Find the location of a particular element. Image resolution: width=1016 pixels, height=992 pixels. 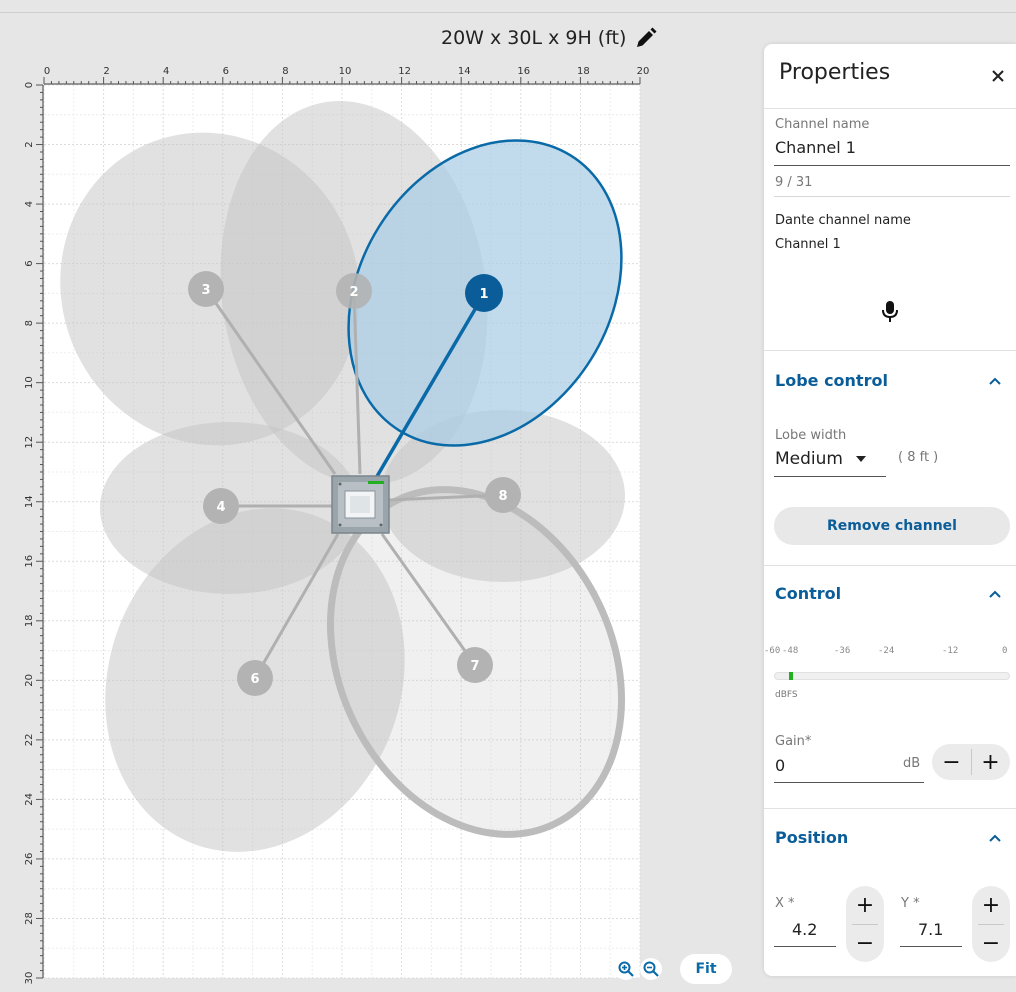

remove-channel-button: Remove channel is located at coordinates (892, 526).